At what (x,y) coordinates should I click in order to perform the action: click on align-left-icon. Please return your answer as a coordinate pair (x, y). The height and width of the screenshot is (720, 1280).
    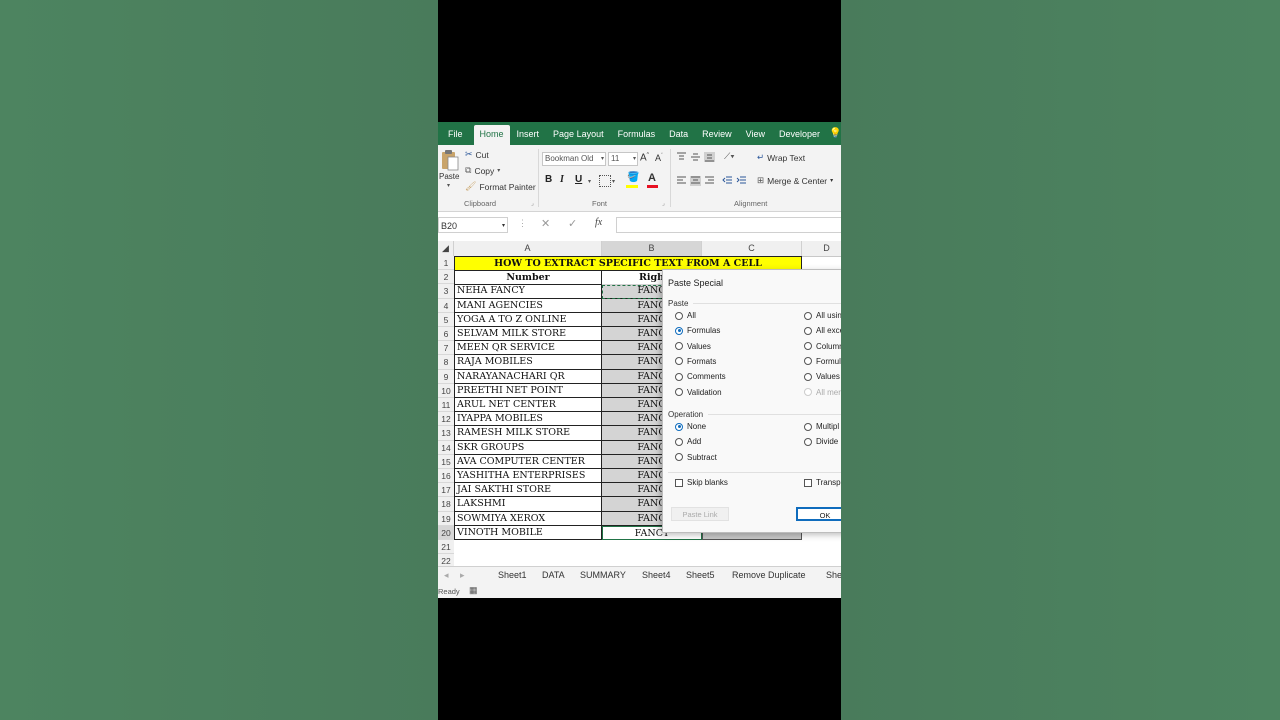
    Looking at the image, I should click on (681, 181).